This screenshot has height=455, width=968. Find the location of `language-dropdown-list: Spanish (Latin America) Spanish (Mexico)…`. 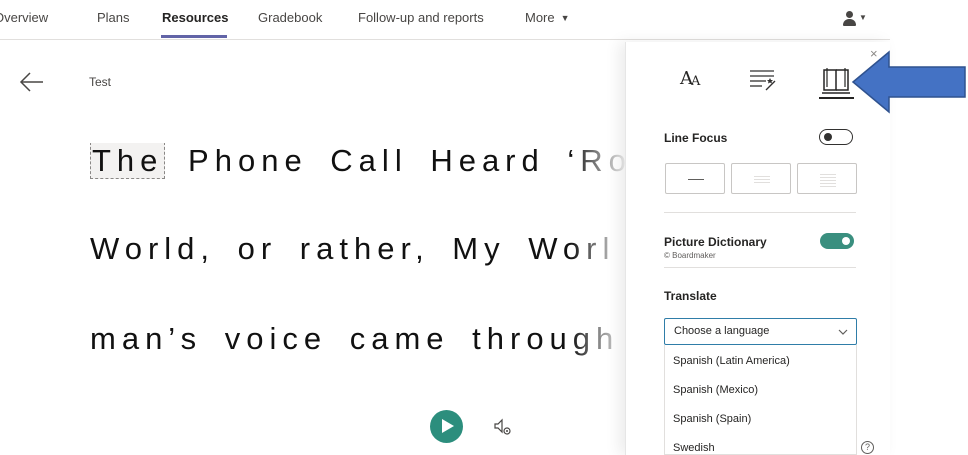

language-dropdown-list: Spanish (Latin America) Spanish (Mexico)… is located at coordinates (760, 400).